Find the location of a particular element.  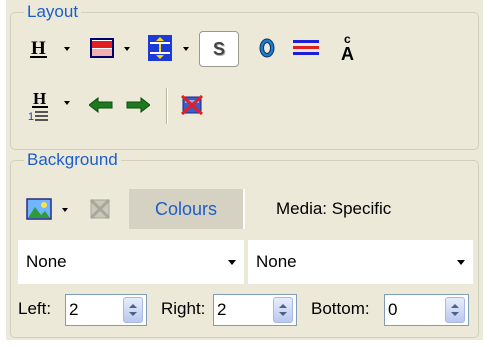

remove-image-button is located at coordinates (100, 209).